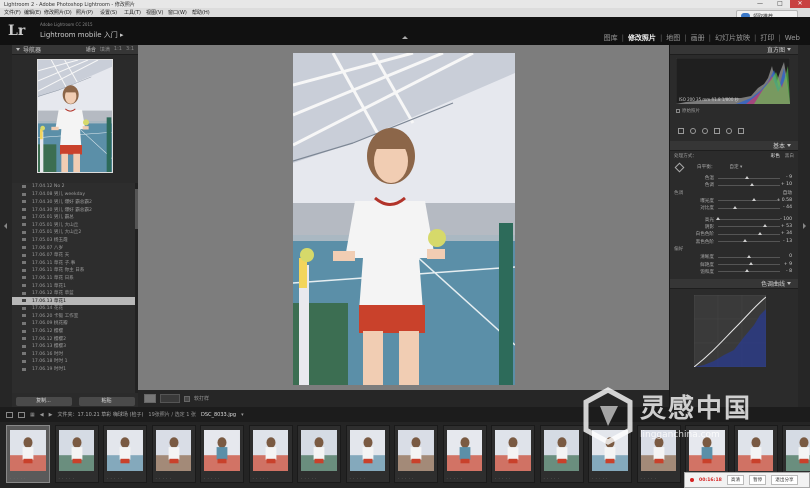 Image resolution: width=810 pixels, height=488 pixels. I want to click on loupe-view-button, so click(150, 398).